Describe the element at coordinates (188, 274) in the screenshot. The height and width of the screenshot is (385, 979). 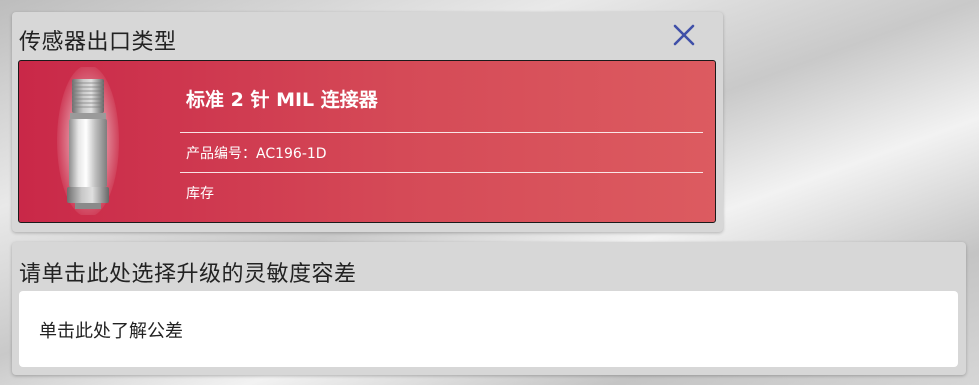
I see `tolerance-title: 请单击此处选择升级的灵敏度容差` at that location.